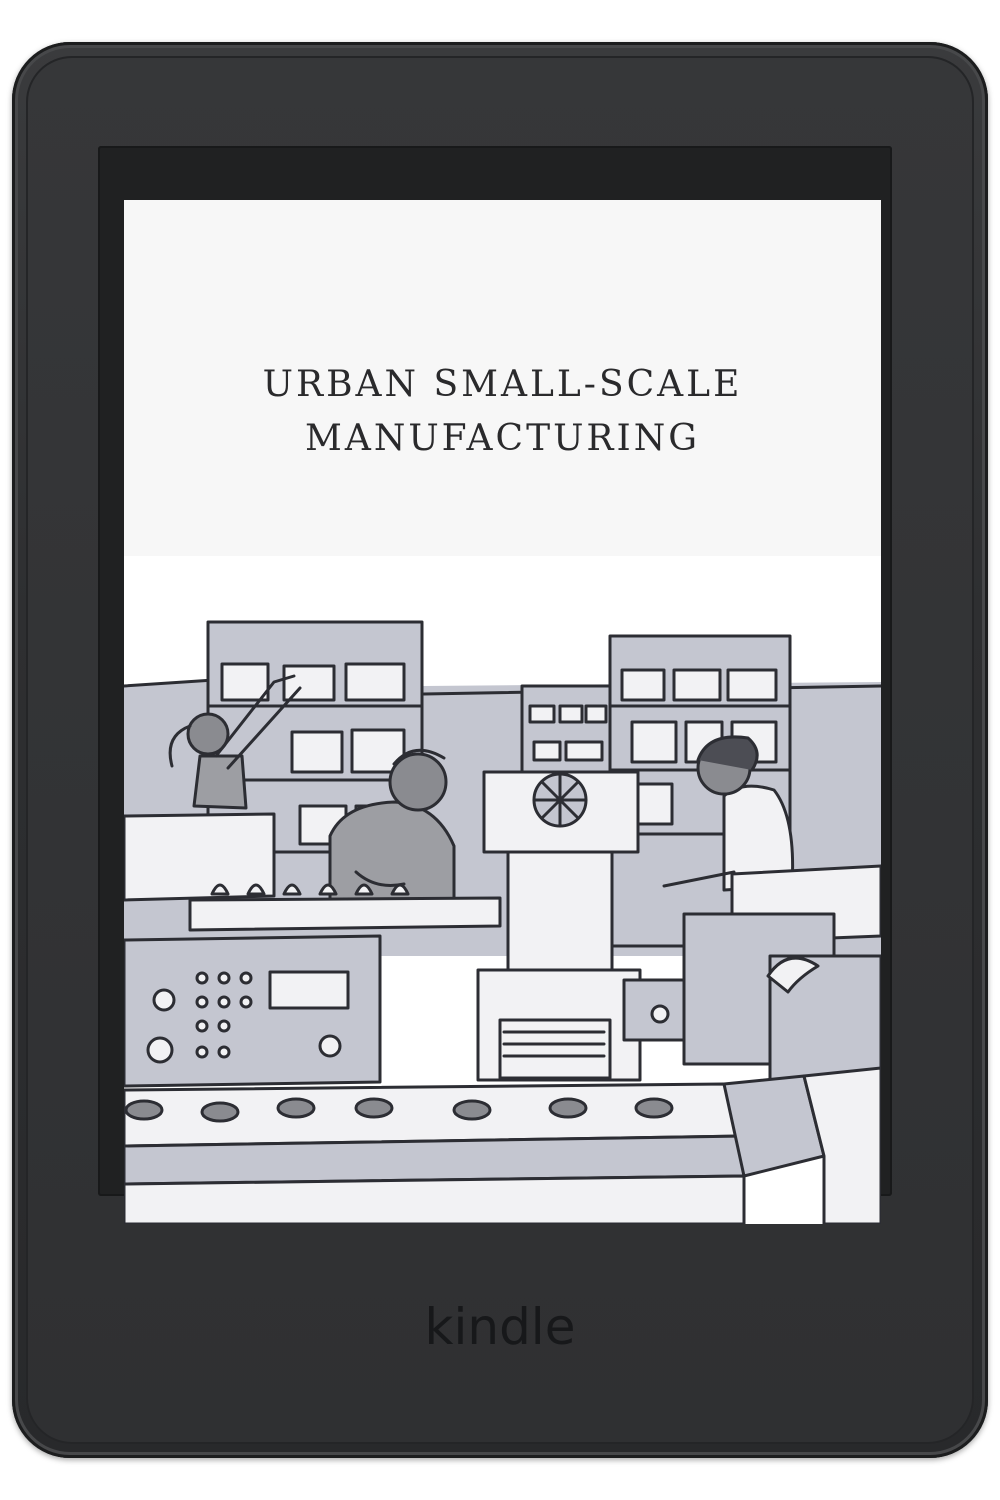 The height and width of the screenshot is (1500, 1000). Describe the element at coordinates (502, 438) in the screenshot. I see `book-title-line-2: MANUFACTURING` at that location.